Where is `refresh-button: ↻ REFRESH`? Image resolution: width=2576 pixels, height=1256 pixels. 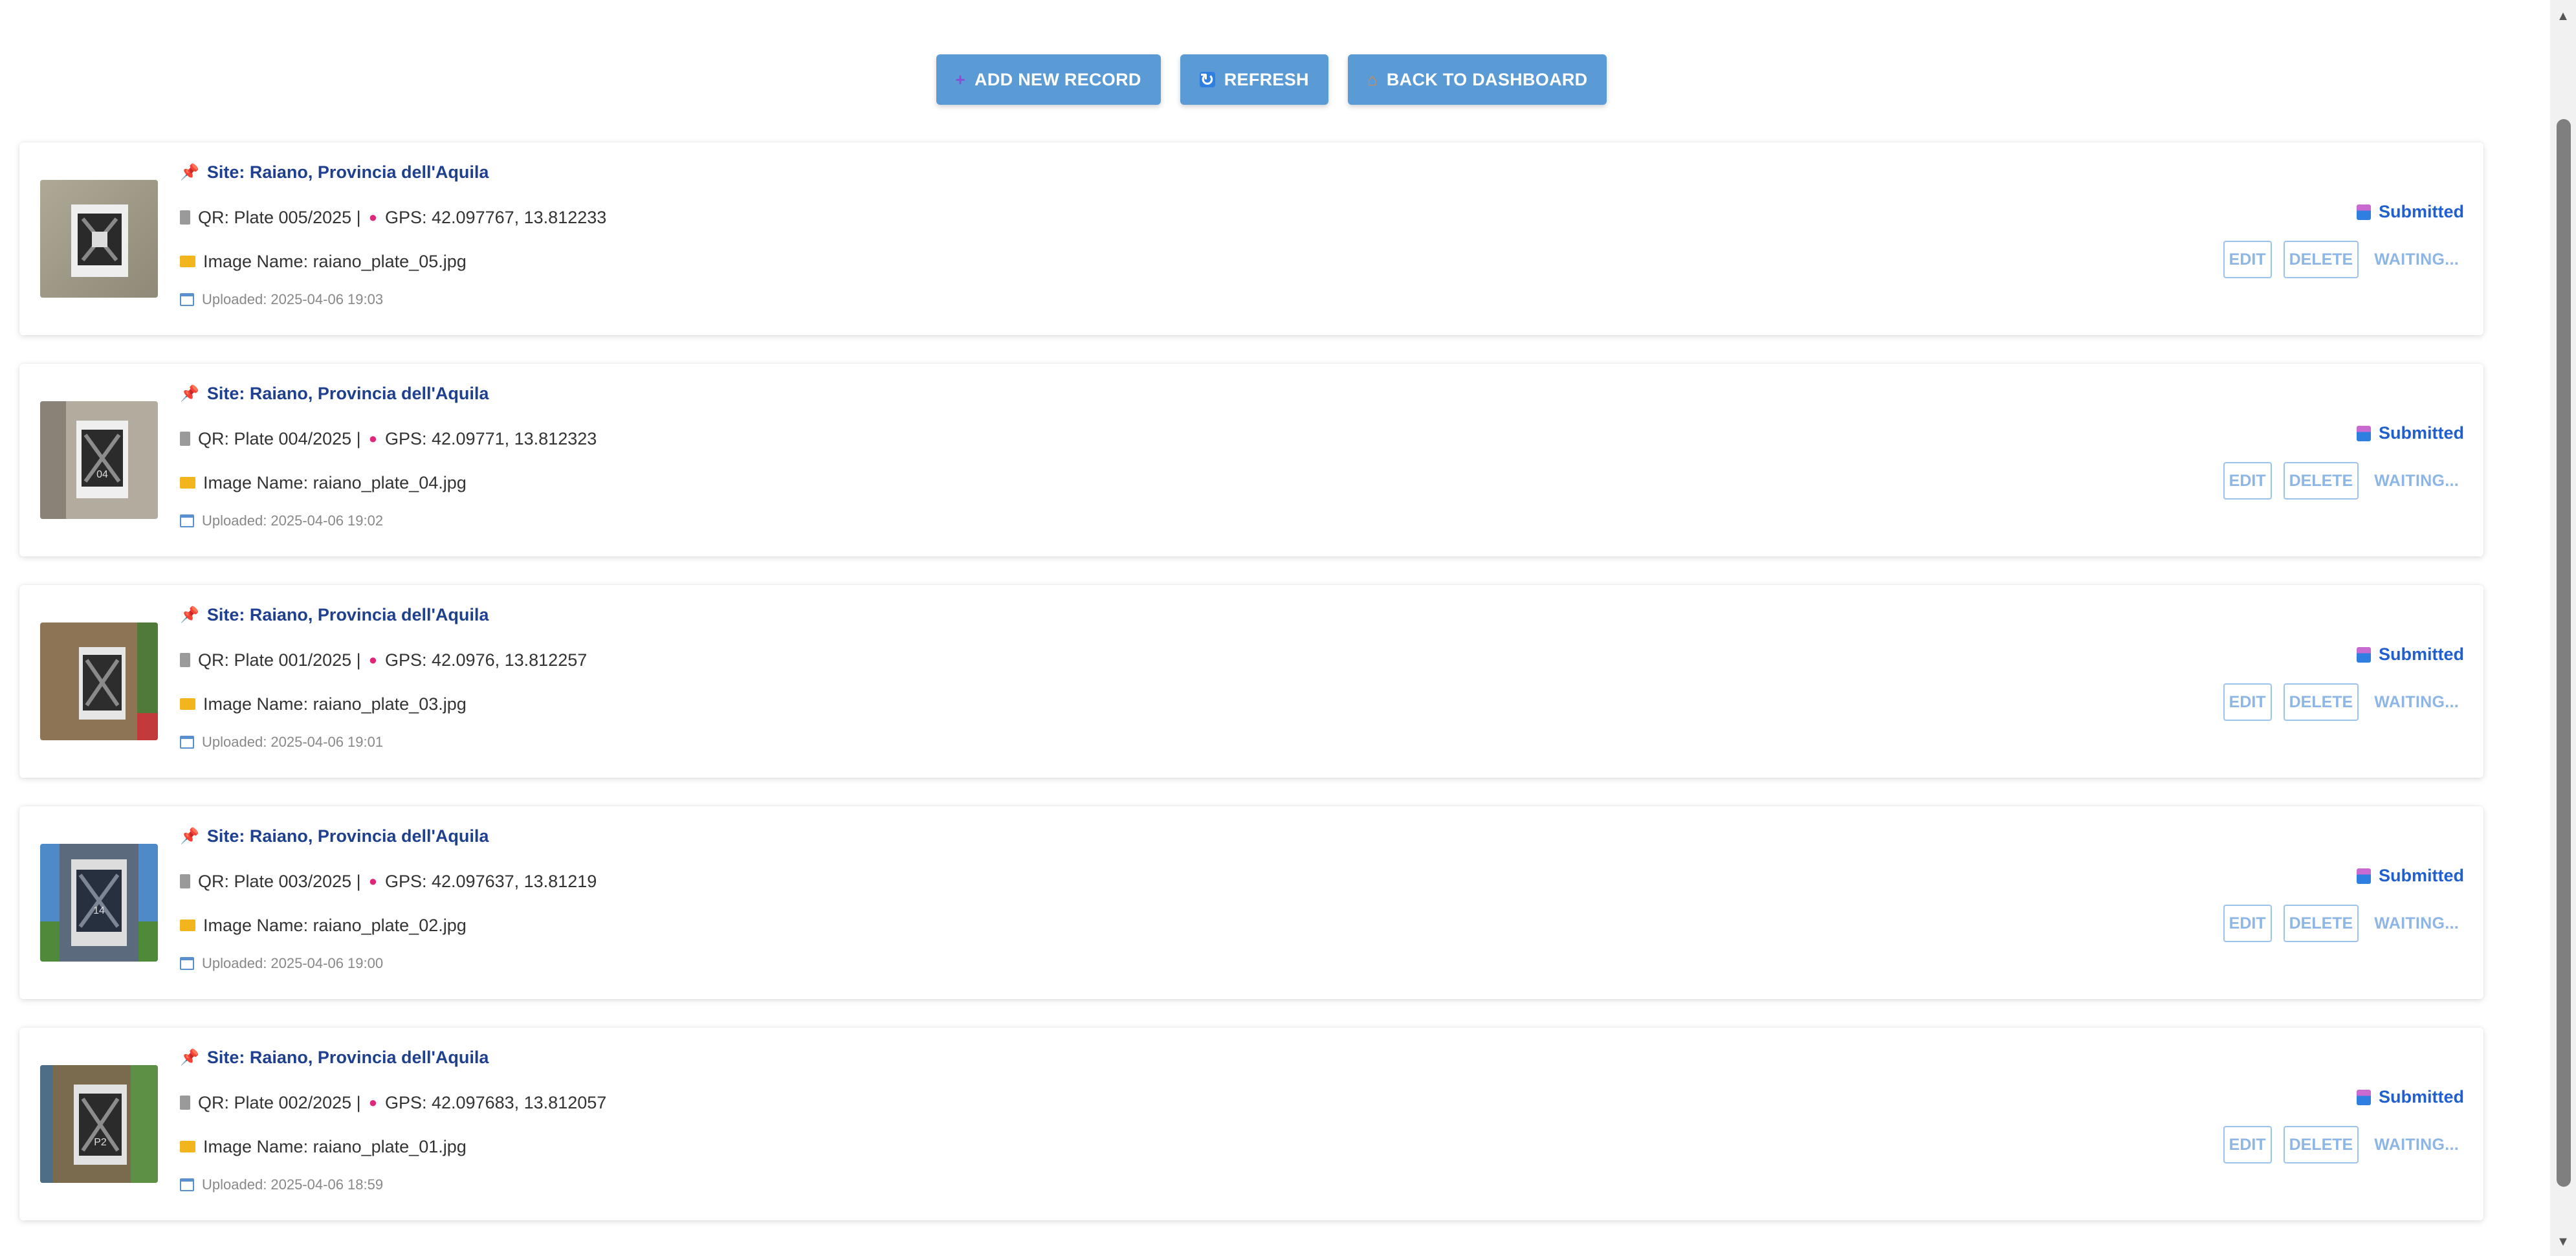 refresh-button: ↻ REFRESH is located at coordinates (1254, 79).